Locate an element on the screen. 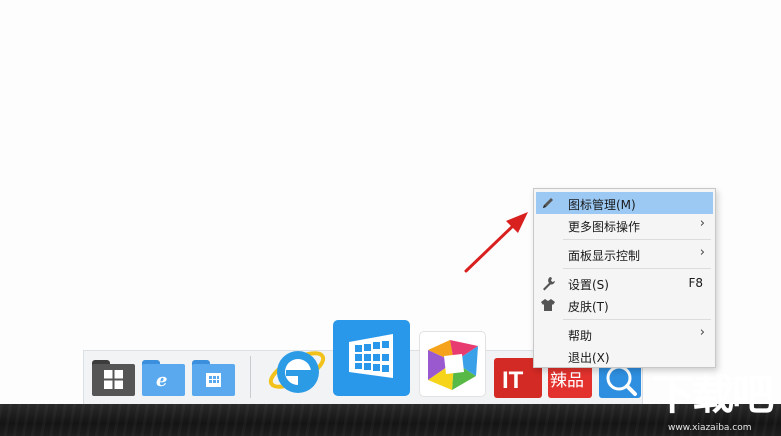 This screenshot has height=436, width=781. windows-store-icon is located at coordinates (371, 358).